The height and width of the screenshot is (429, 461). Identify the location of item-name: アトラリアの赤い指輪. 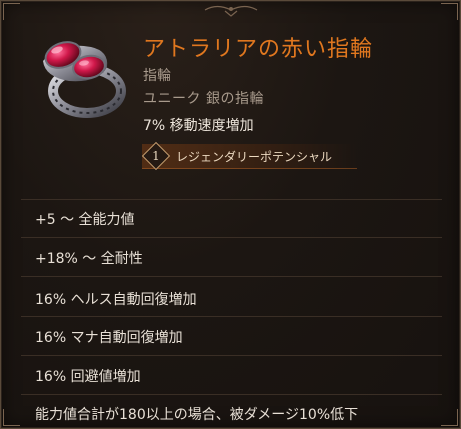
(258, 49).